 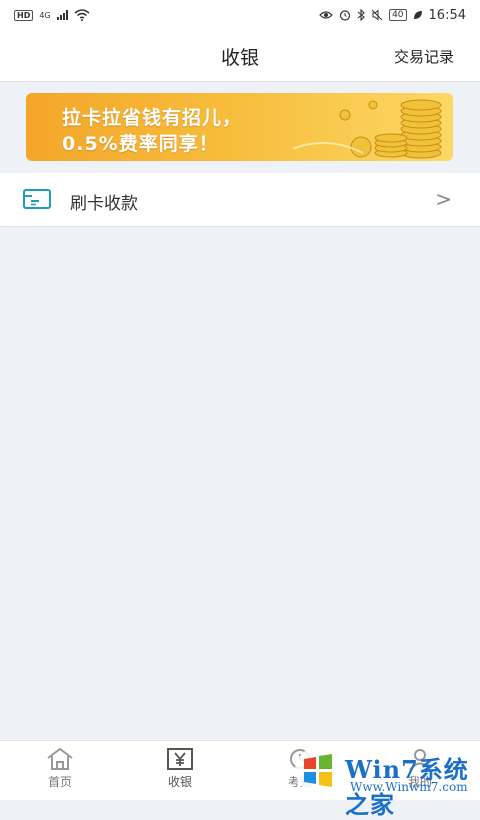 What do you see at coordinates (45, 15) in the screenshot?
I see `network-type: 4G` at bounding box center [45, 15].